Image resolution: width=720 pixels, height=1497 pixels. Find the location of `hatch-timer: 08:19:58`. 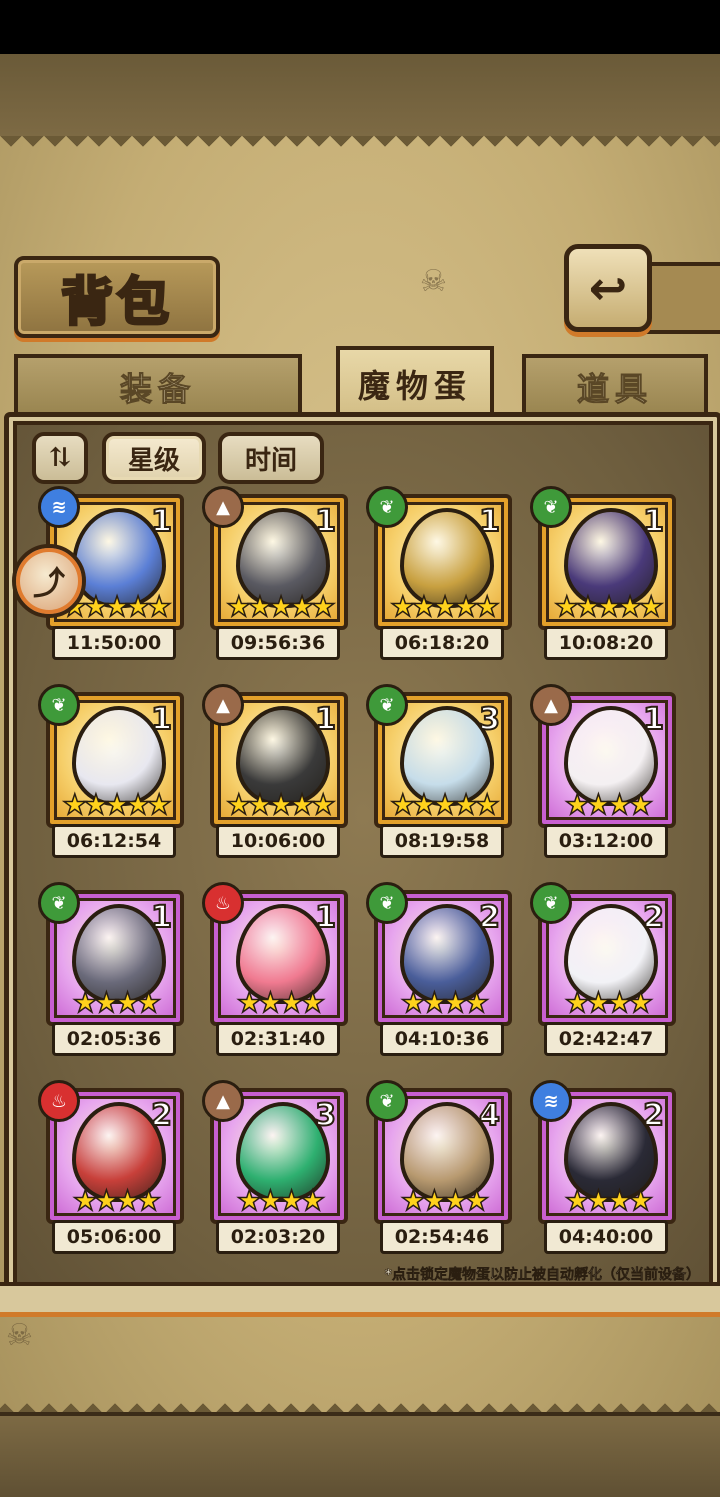

hatch-timer: 08:19:58 is located at coordinates (442, 841).